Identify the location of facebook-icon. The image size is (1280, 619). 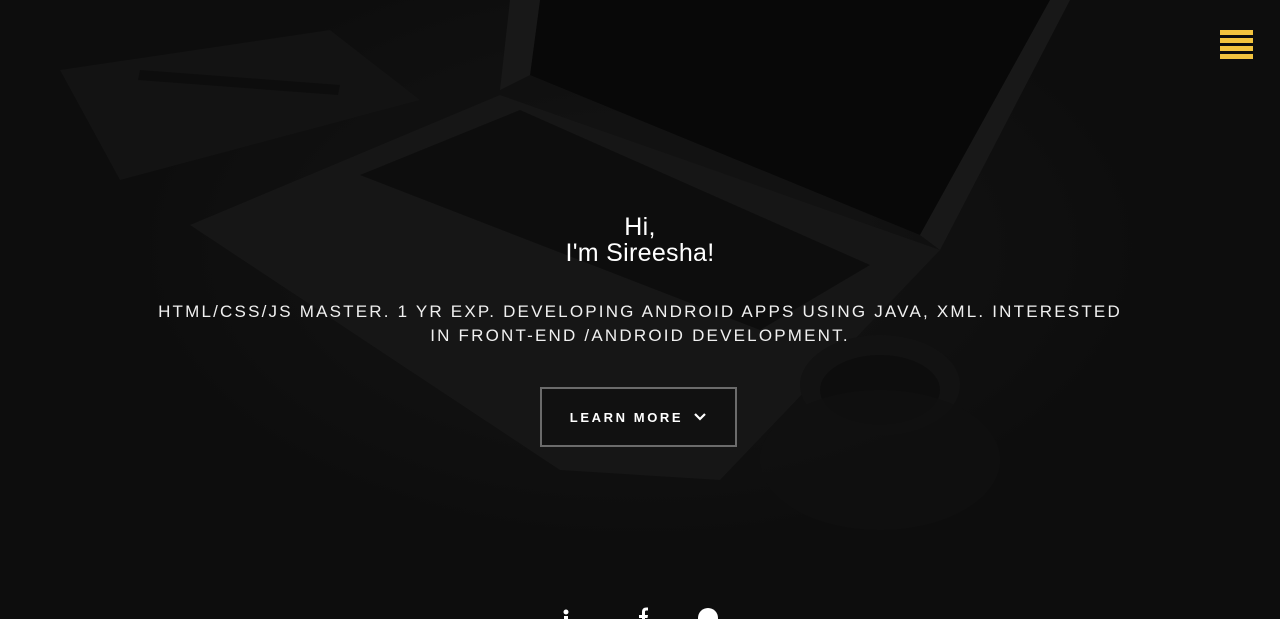
(640, 611).